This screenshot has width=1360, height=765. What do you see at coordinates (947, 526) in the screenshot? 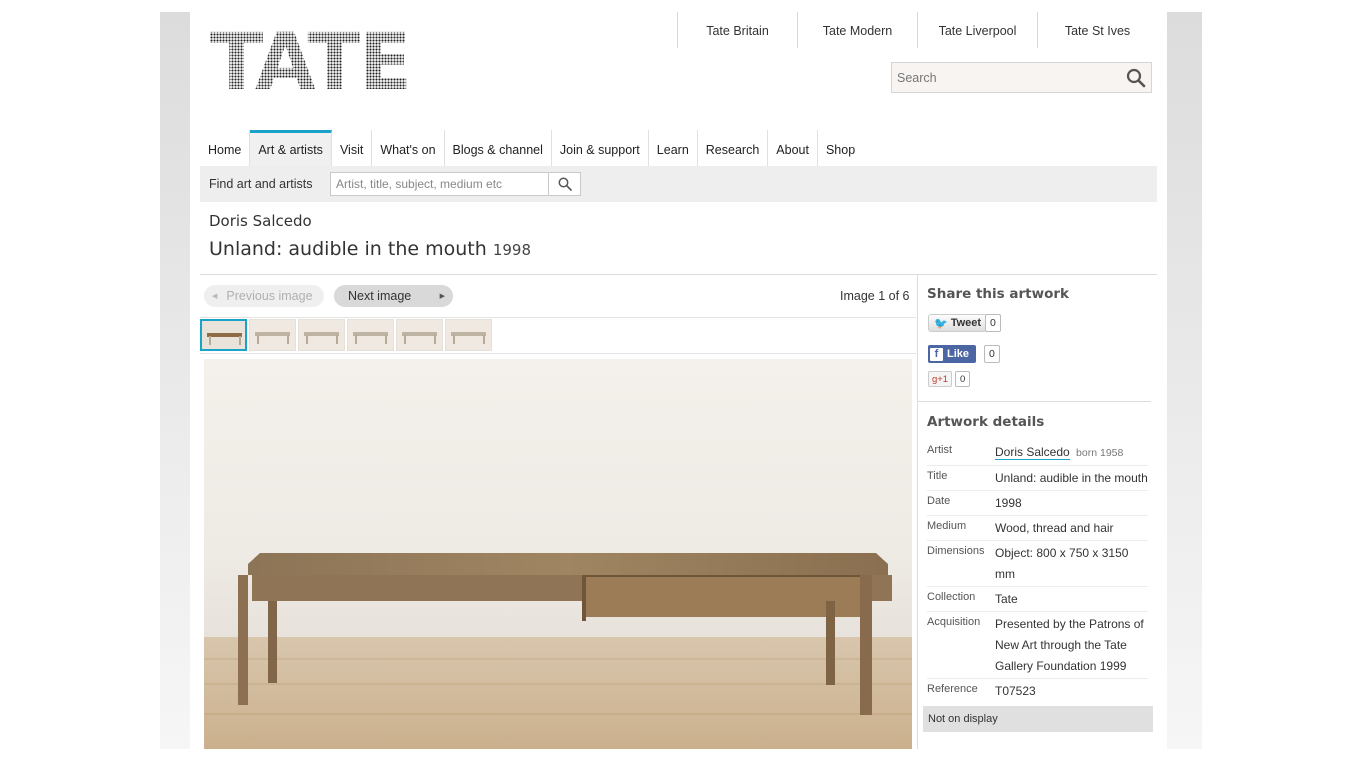
I see `details-label: Medium` at bounding box center [947, 526].